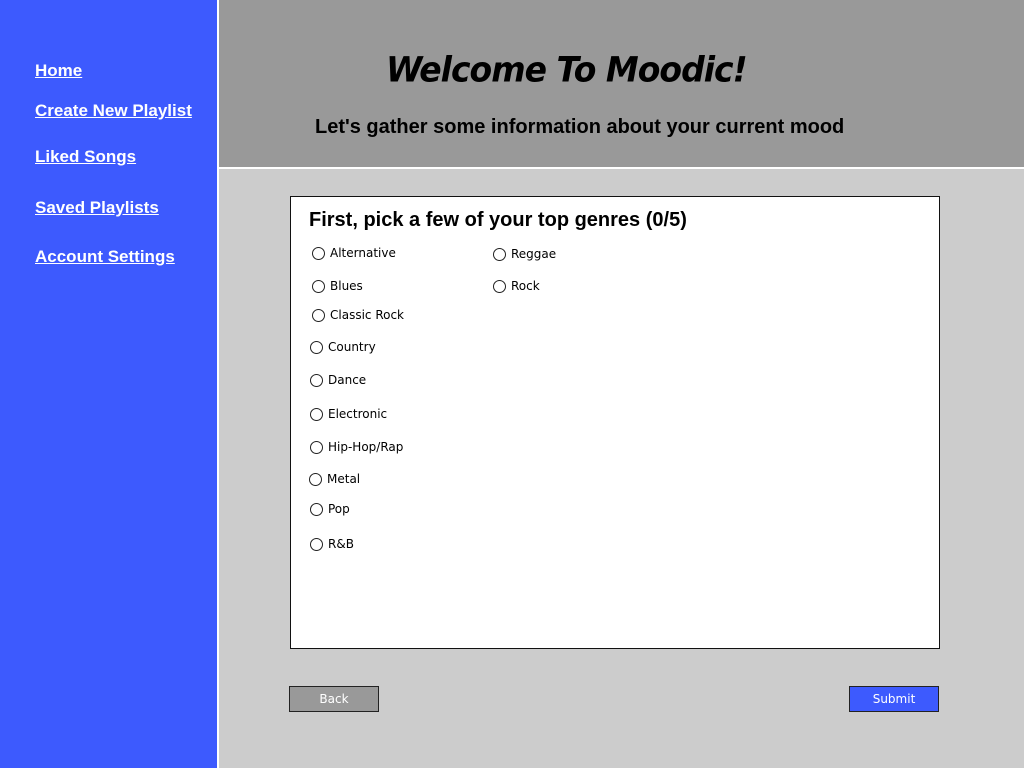 This screenshot has height=768, width=1024. I want to click on genre-option-hip-hop-rap: Hip-Hop/Rap, so click(356, 447).